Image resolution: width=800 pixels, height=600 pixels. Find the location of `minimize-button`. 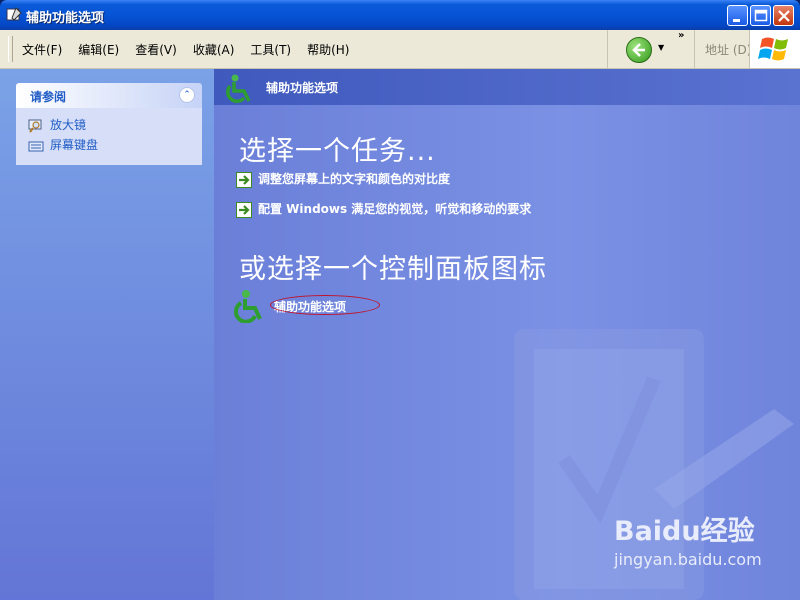

minimize-button is located at coordinates (737, 15).